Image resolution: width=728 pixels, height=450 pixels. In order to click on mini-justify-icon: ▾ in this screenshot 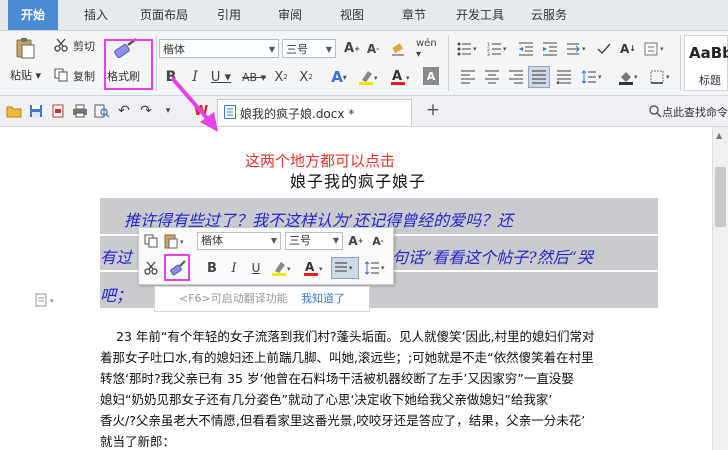, I will do `click(345, 268)`.